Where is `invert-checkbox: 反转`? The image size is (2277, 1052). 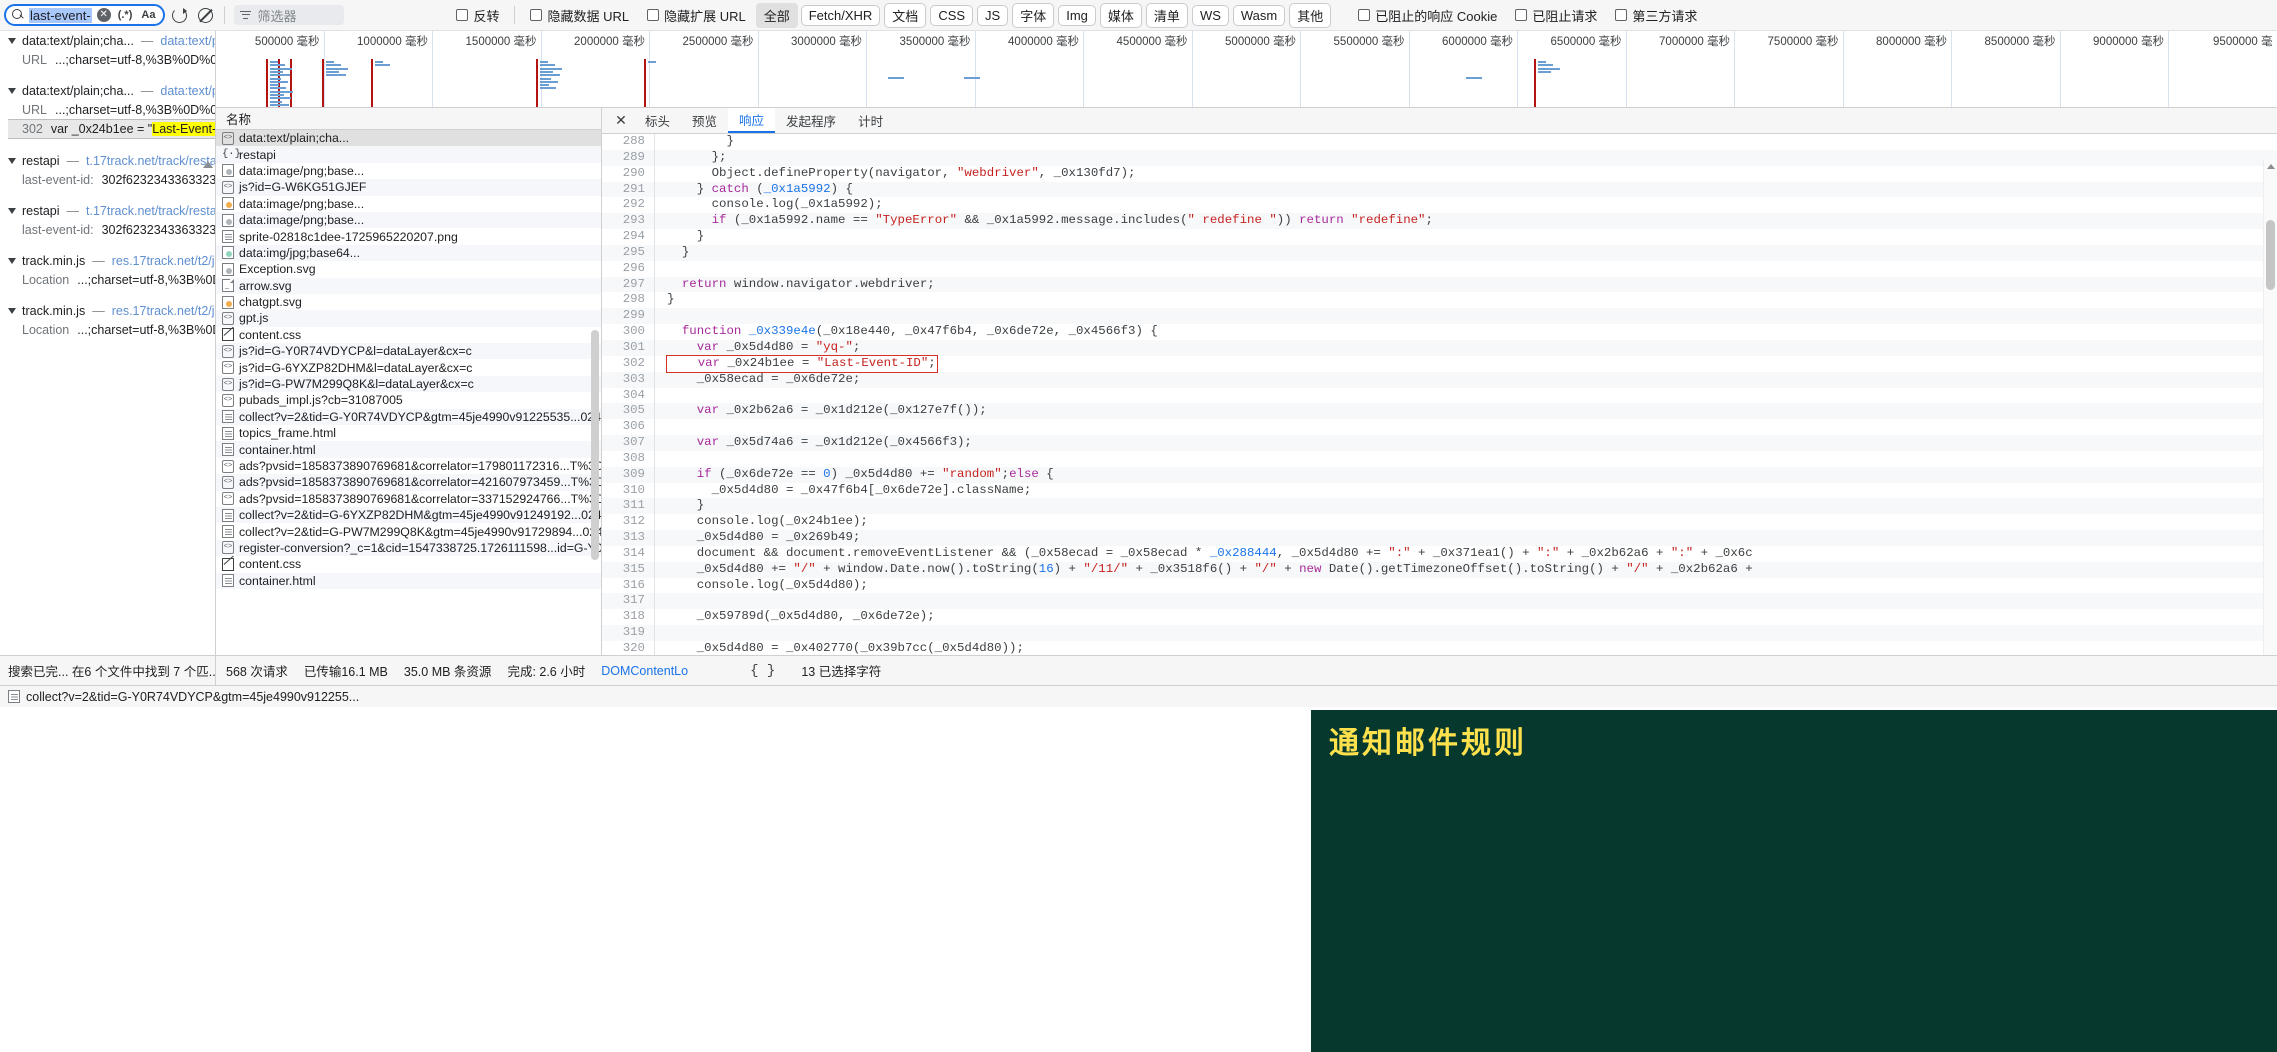 invert-checkbox: 反转 is located at coordinates (477, 15).